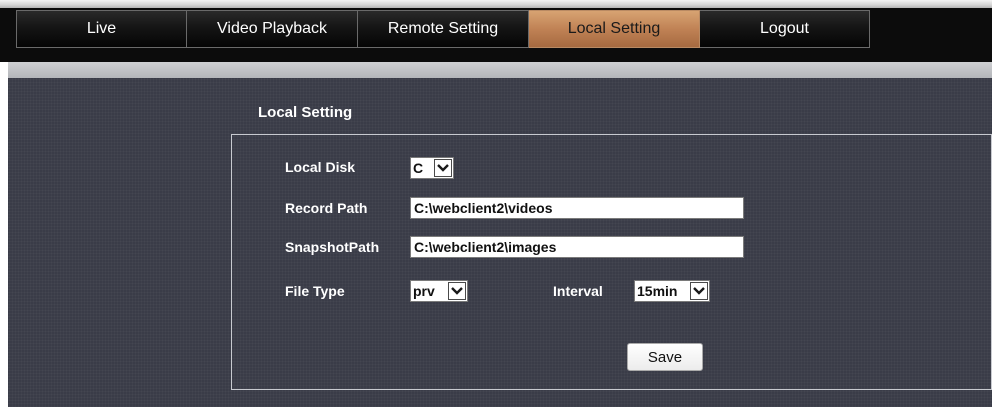 The height and width of the screenshot is (407, 992). What do you see at coordinates (424, 291) in the screenshot?
I see `file-type-value: prv` at bounding box center [424, 291].